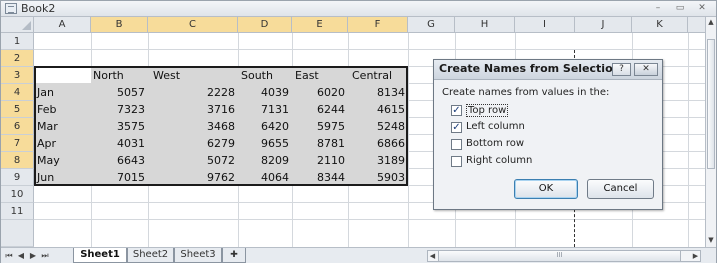 This screenshot has height=263, width=717. I want to click on tab-sheet2: Sheet2, so click(150, 255).